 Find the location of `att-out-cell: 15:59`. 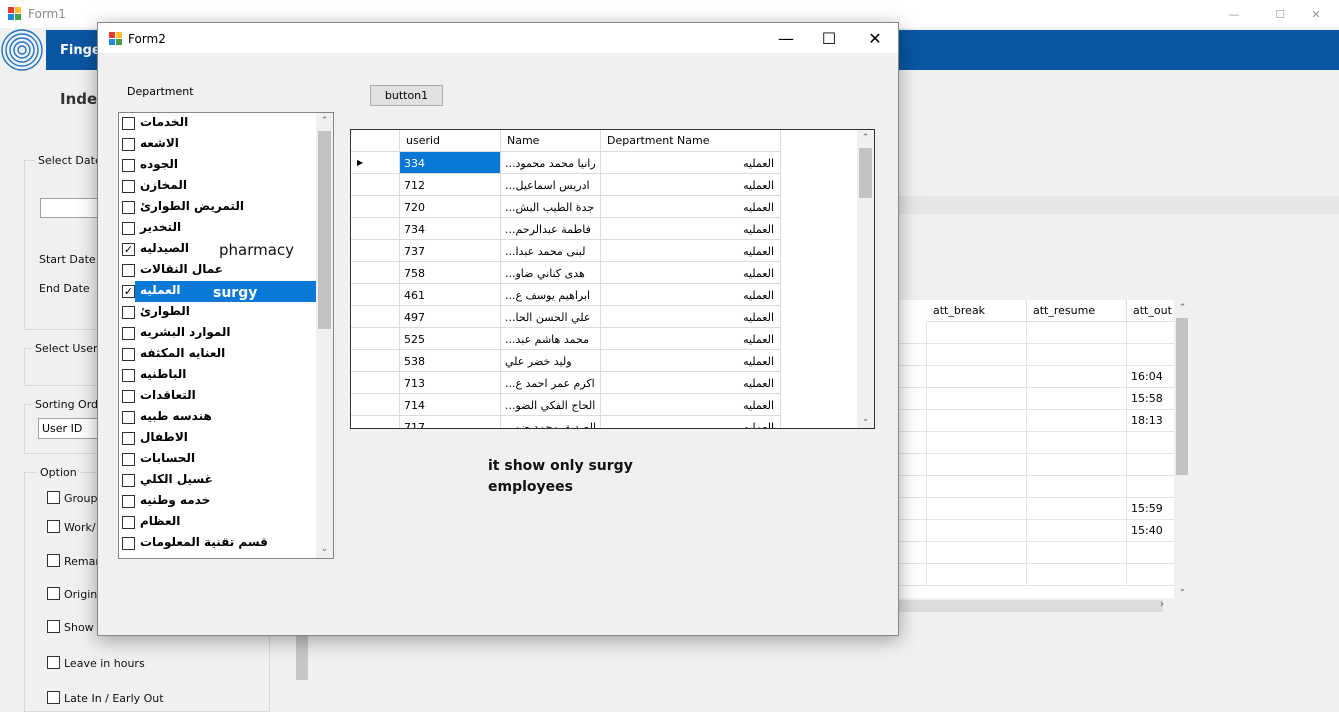

att-out-cell: 15:59 is located at coordinates (1151, 509).